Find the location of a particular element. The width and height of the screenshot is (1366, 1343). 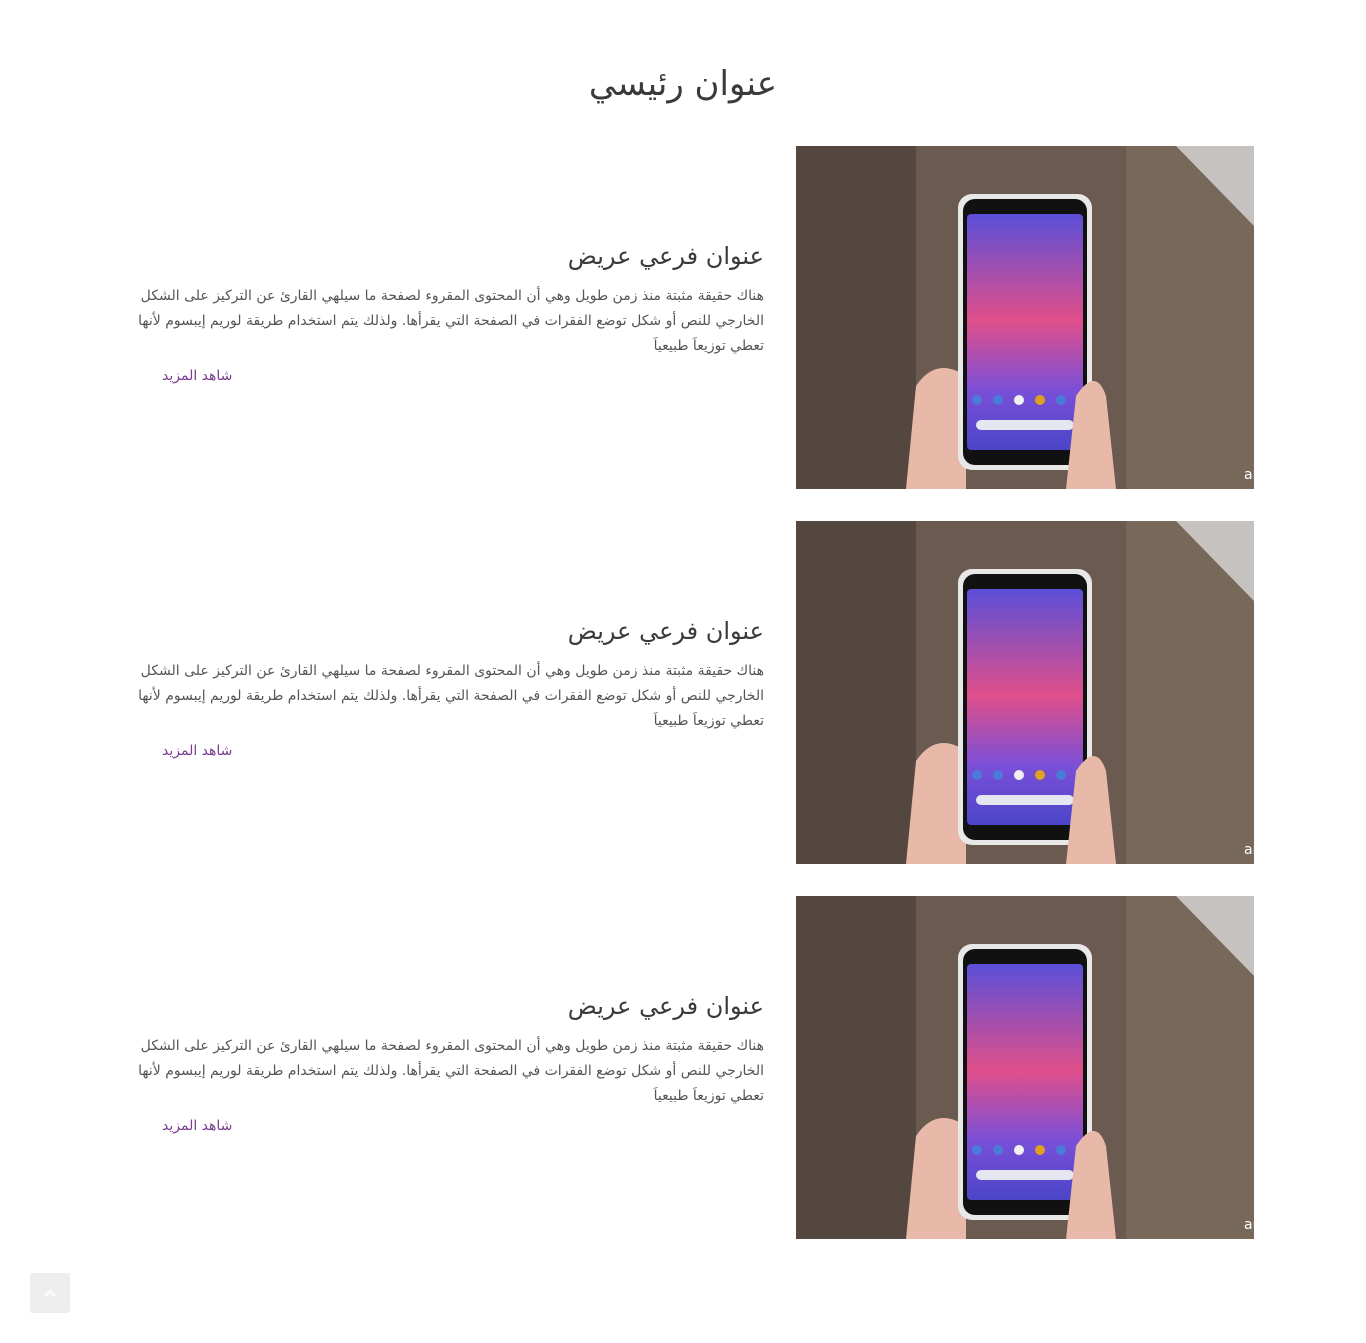

scroll-to-top-button is located at coordinates (50, 1293).